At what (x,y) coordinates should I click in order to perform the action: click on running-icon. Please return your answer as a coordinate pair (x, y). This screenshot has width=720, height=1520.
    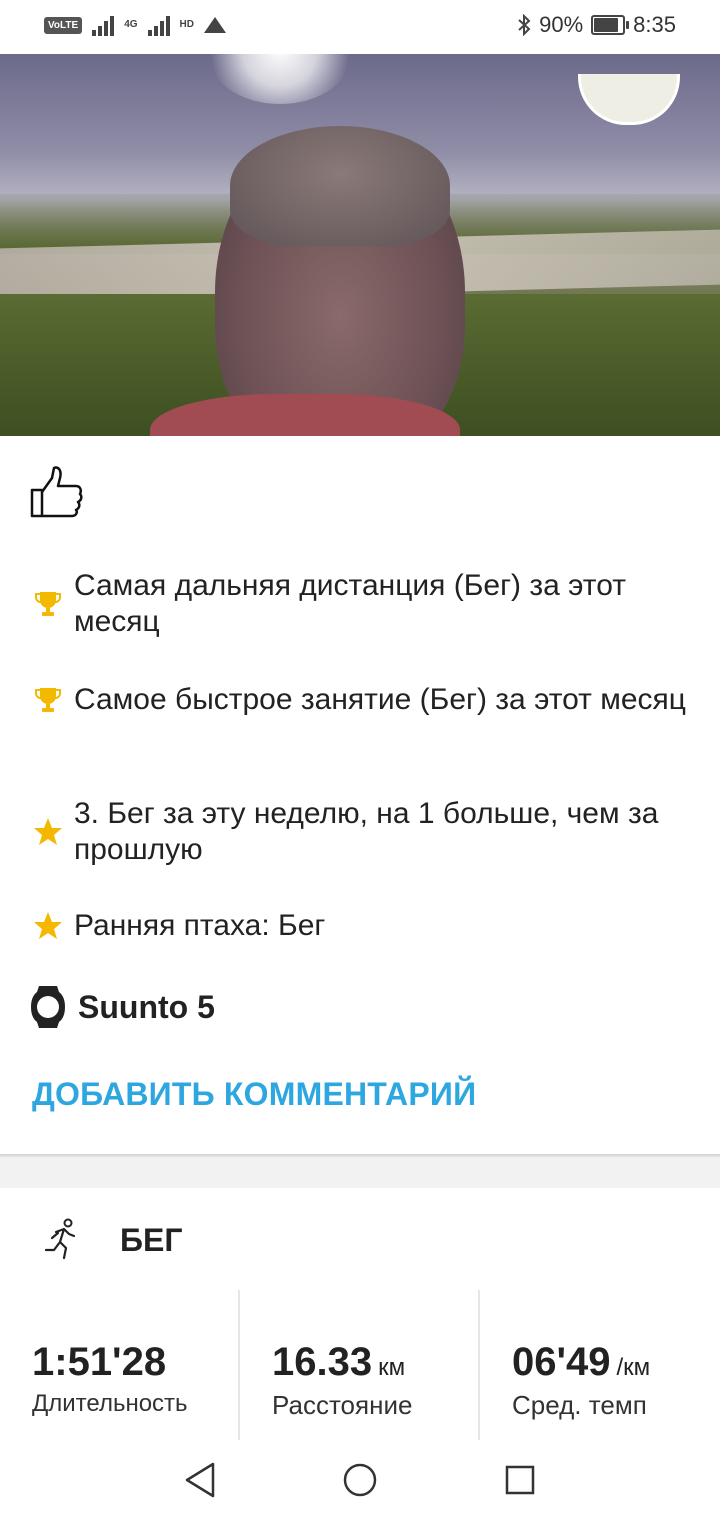
    Looking at the image, I should click on (60, 1239).